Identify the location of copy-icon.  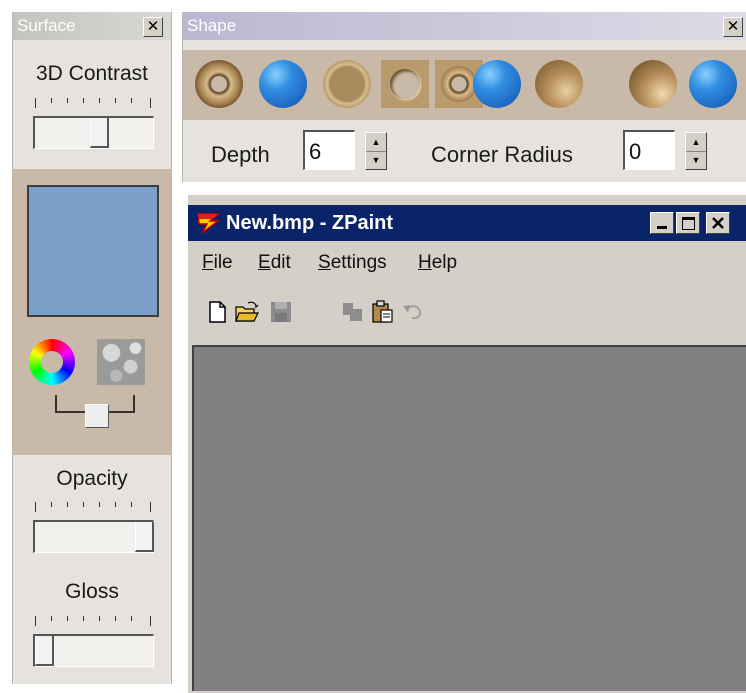
(353, 312).